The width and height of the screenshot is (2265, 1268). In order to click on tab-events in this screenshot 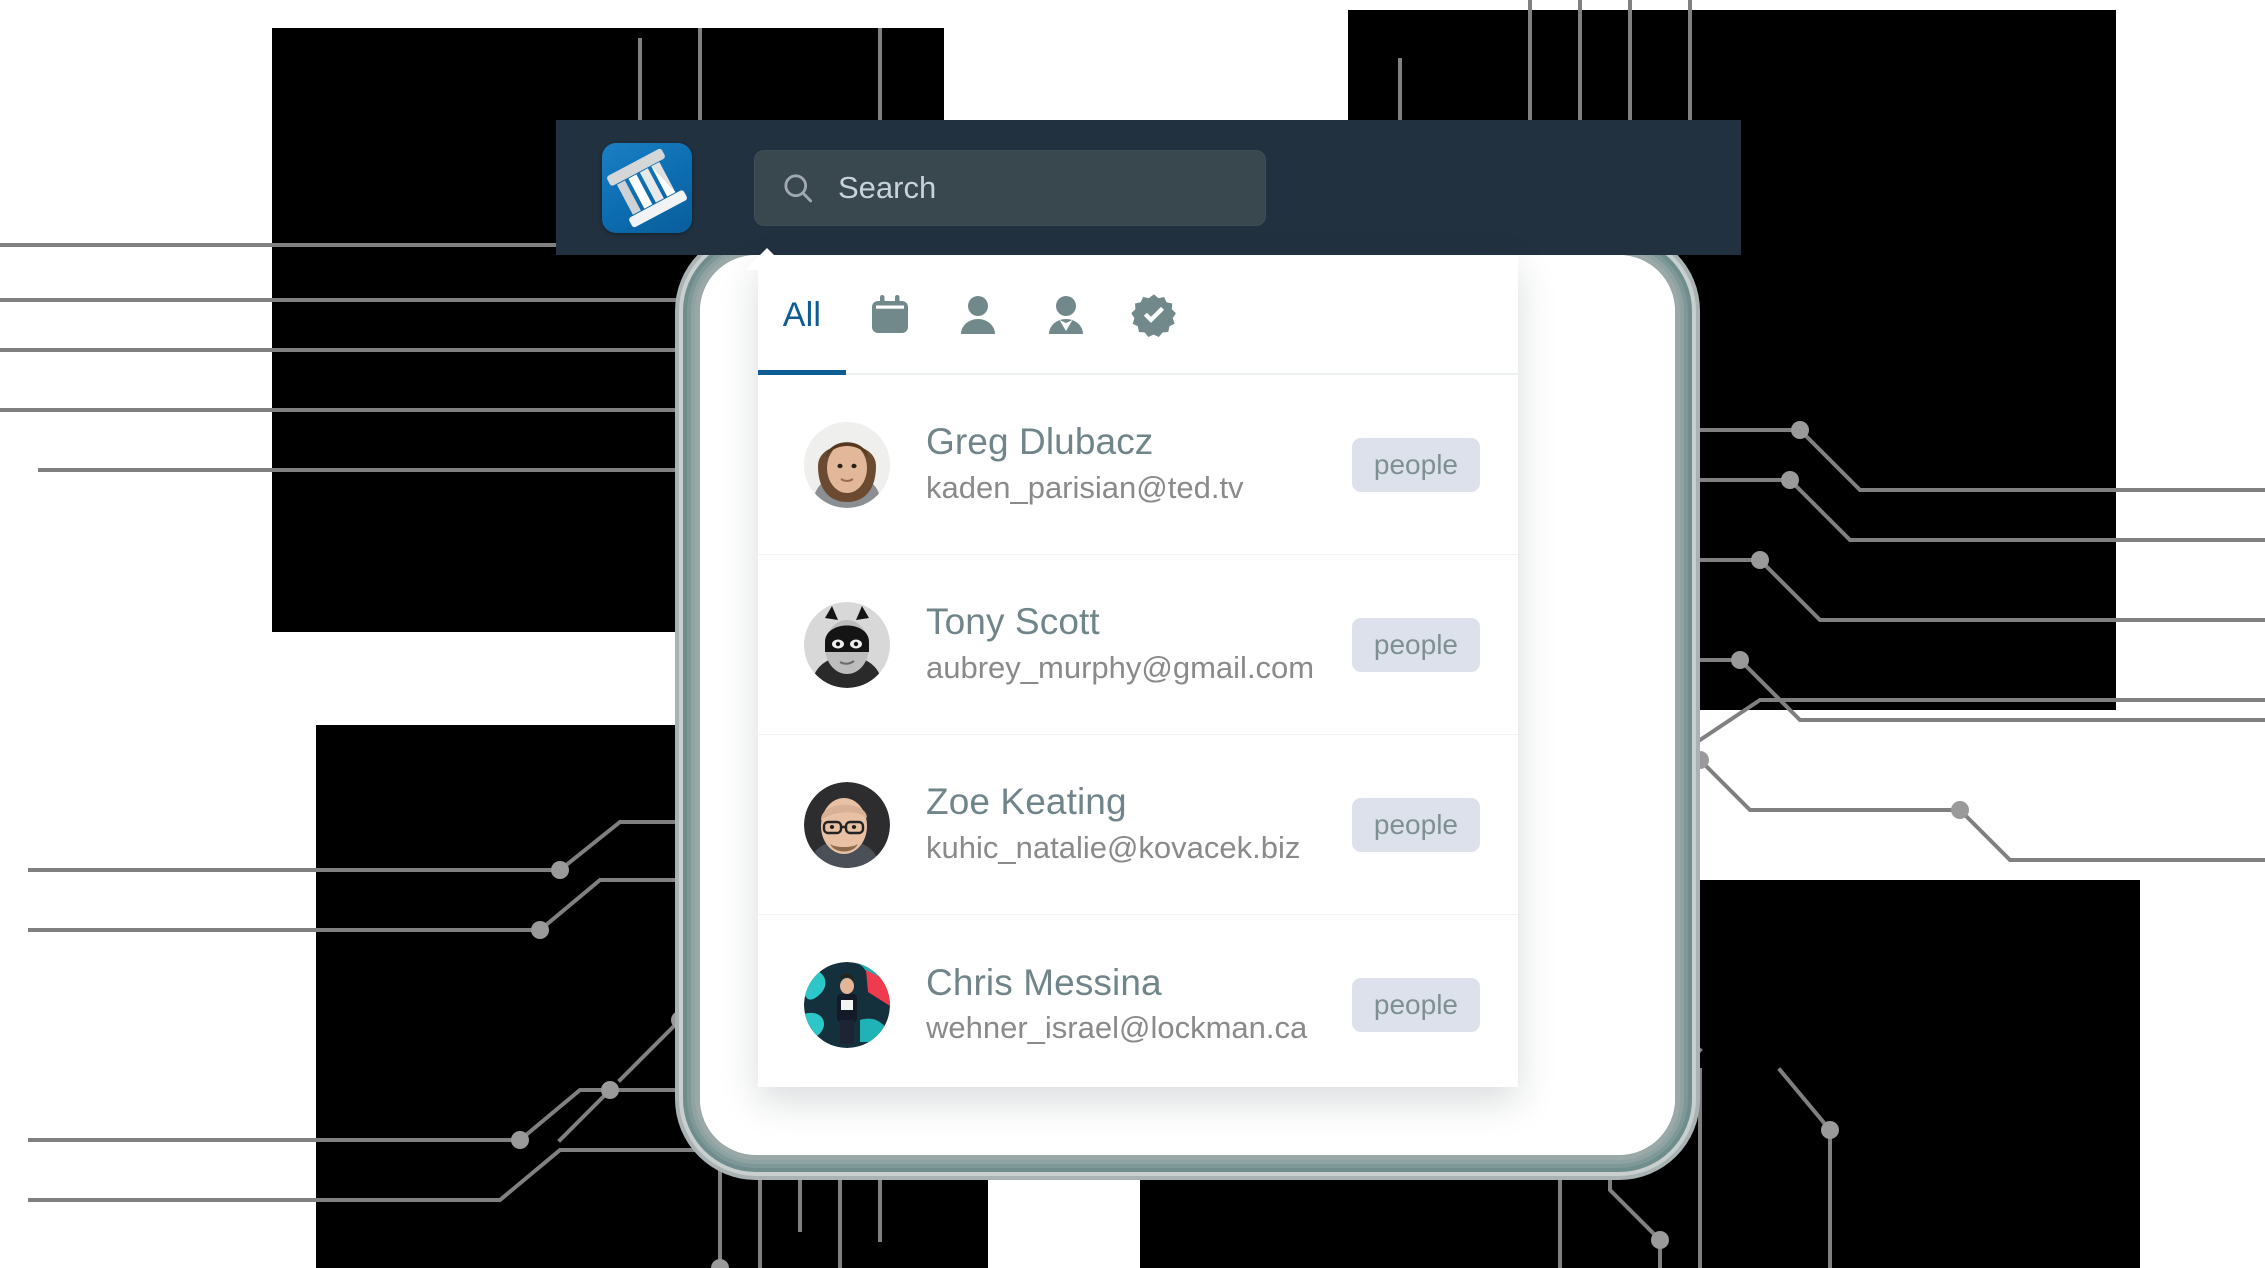, I will do `click(890, 315)`.